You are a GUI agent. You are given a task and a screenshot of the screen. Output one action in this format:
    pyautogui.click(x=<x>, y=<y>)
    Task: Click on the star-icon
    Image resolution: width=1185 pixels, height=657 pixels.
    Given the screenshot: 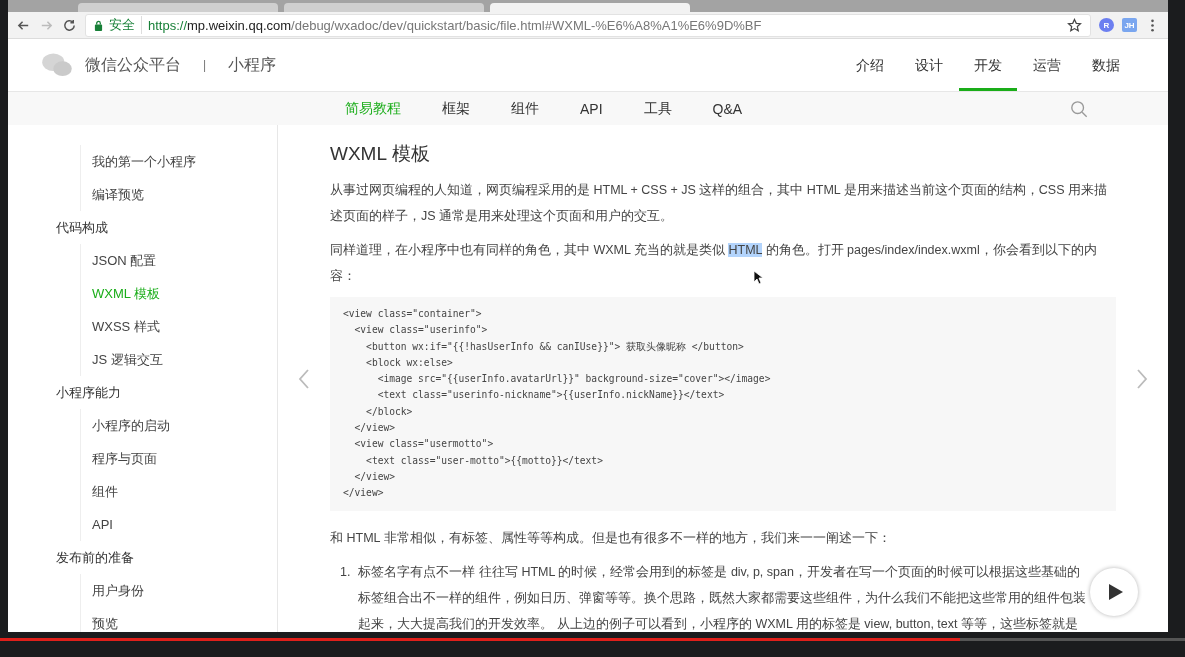 What is the action you would take?
    pyautogui.click(x=1074, y=25)
    